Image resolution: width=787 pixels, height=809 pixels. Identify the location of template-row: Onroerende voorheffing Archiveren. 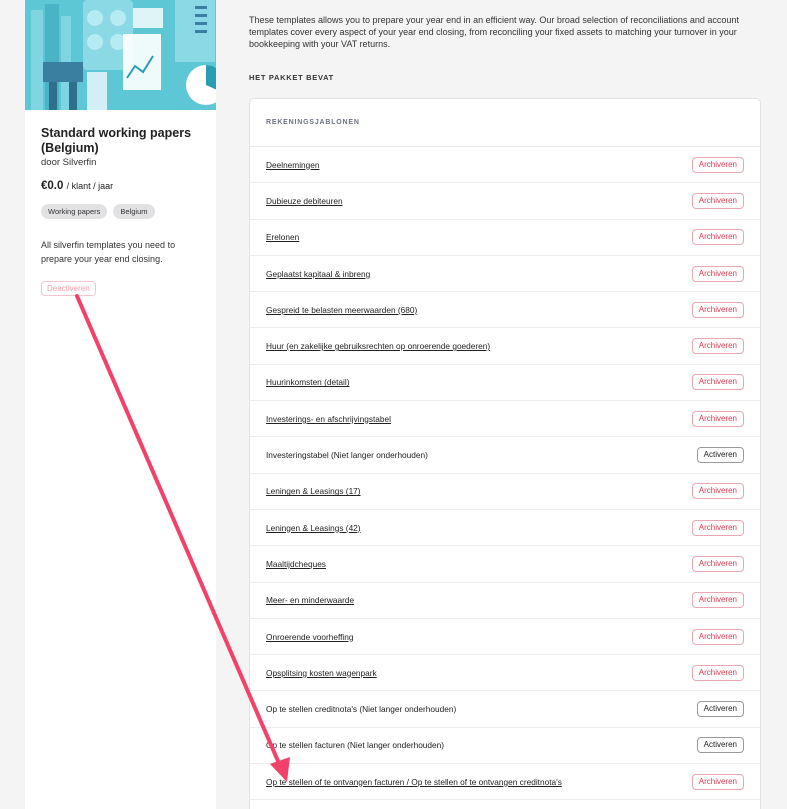
(505, 637).